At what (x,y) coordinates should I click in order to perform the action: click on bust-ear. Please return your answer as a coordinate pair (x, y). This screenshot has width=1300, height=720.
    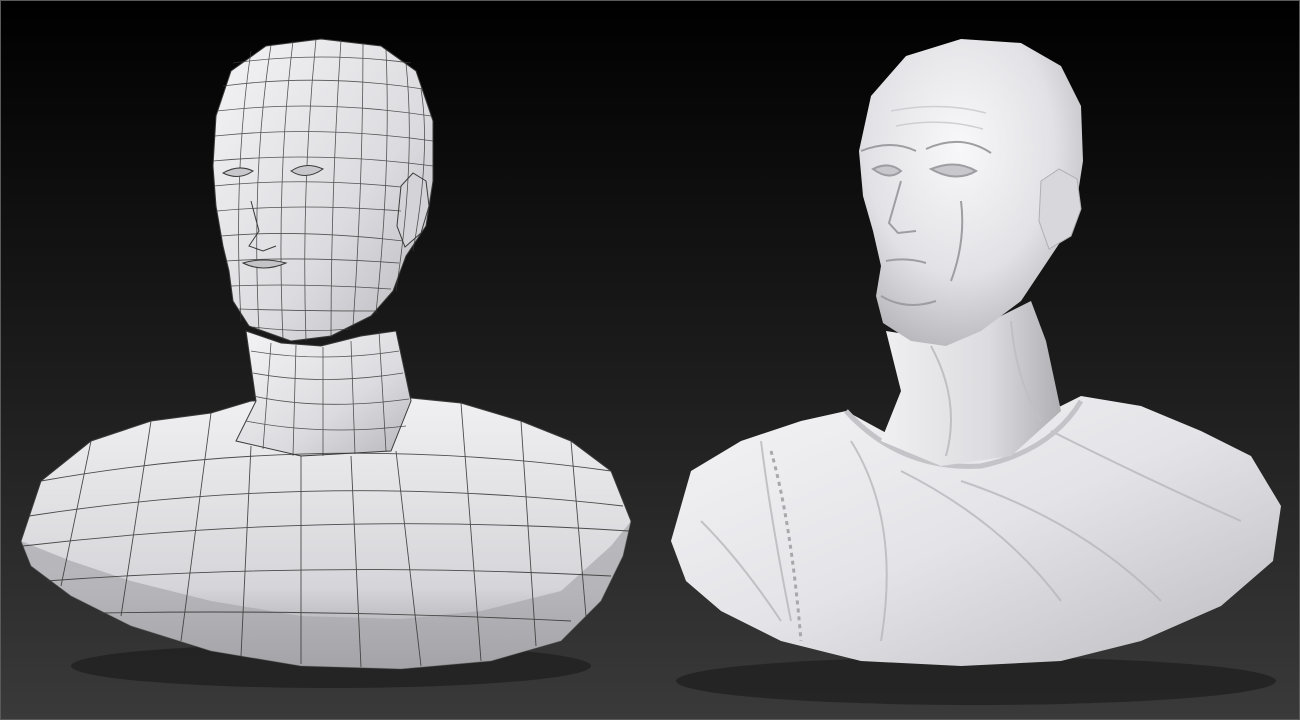
    Looking at the image, I should click on (1060, 209).